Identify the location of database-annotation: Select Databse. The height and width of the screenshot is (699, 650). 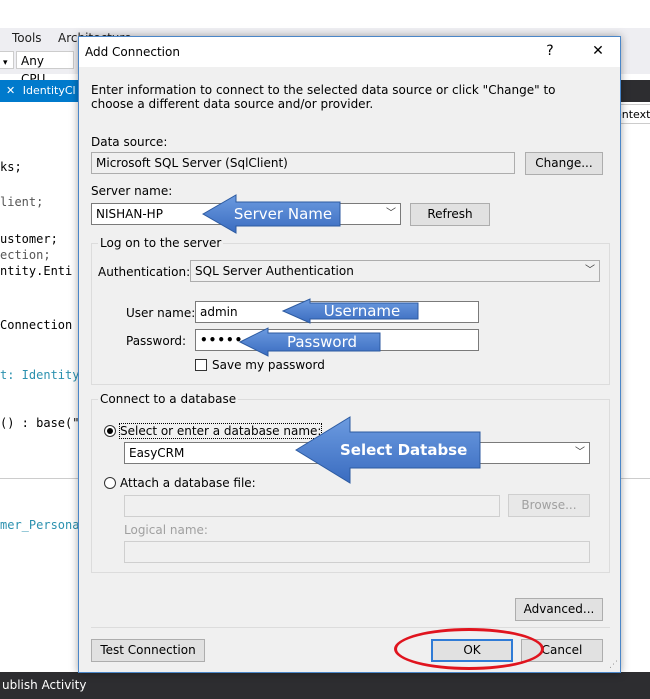
(404, 450).